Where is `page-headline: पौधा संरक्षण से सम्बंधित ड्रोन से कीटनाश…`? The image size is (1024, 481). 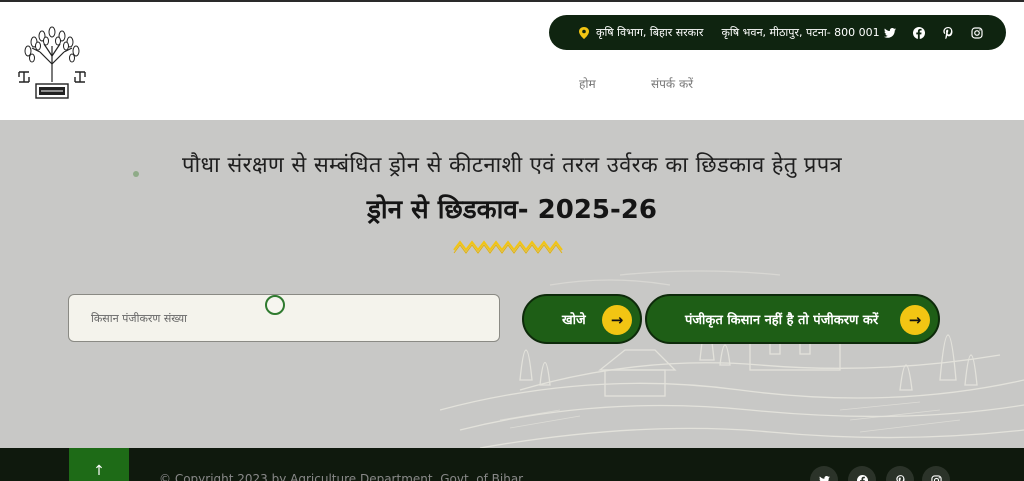 page-headline: पौधा संरक्षण से सम्बंधित ड्रोन से कीटनाश… is located at coordinates (512, 165).